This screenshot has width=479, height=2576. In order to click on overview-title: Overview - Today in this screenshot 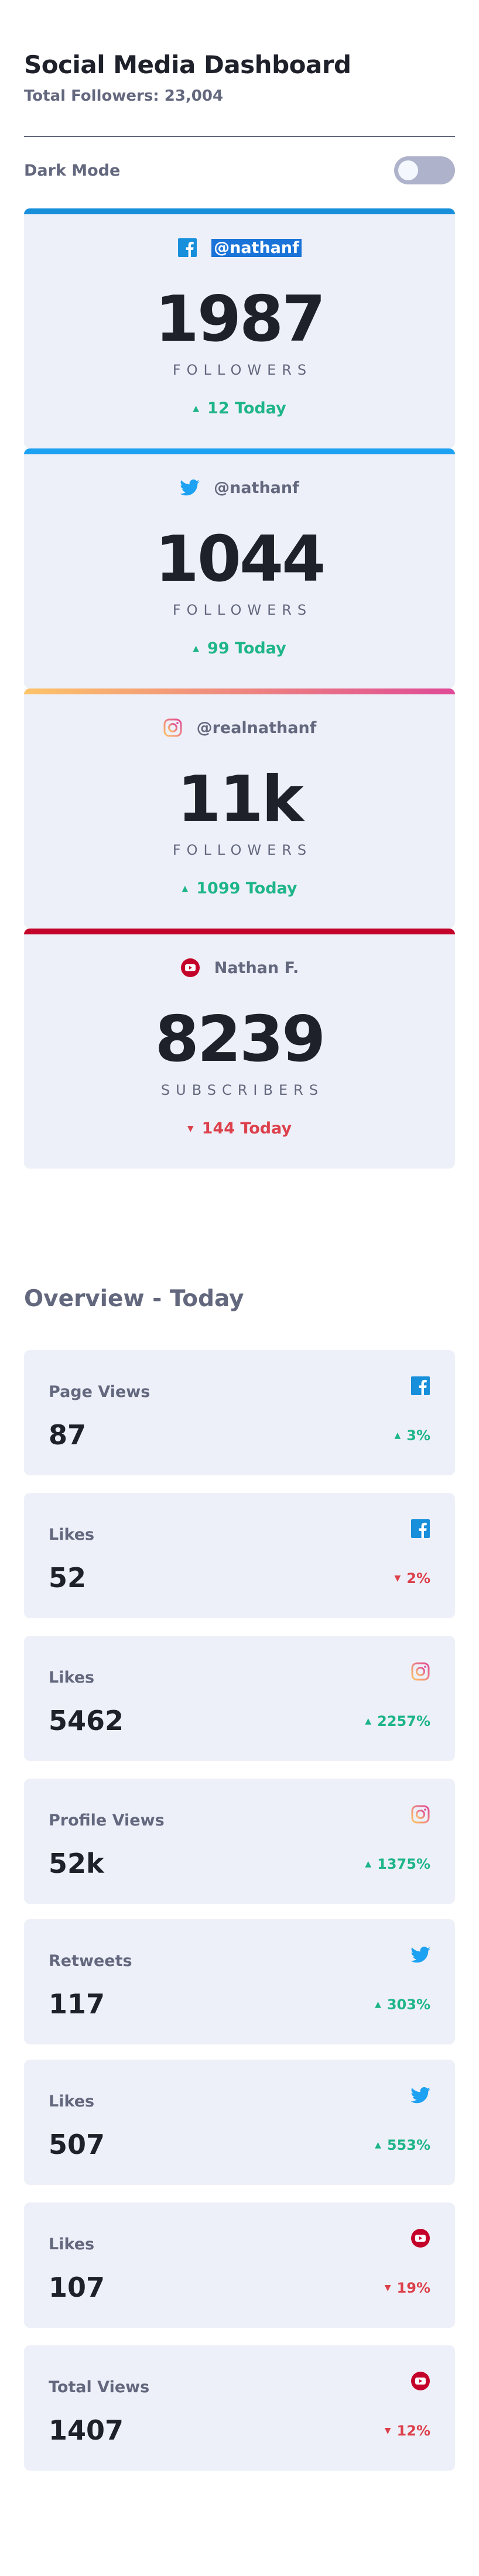, I will do `click(134, 1299)`.